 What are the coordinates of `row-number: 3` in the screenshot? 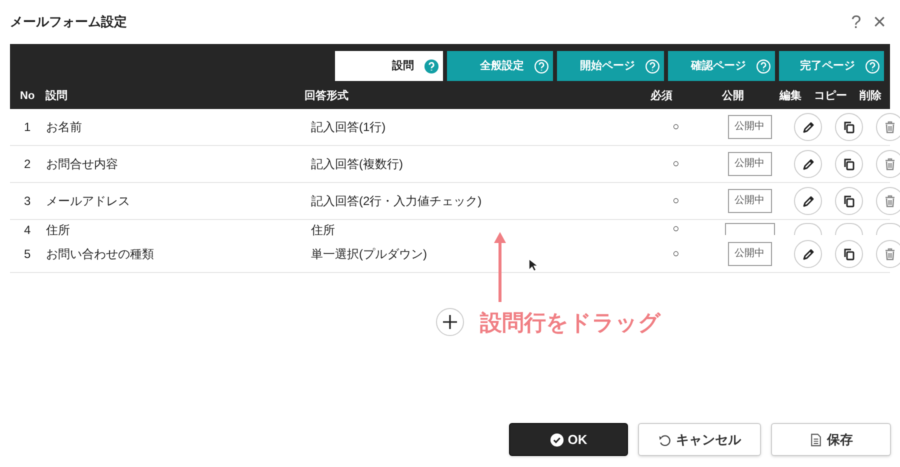 It's located at (27, 201).